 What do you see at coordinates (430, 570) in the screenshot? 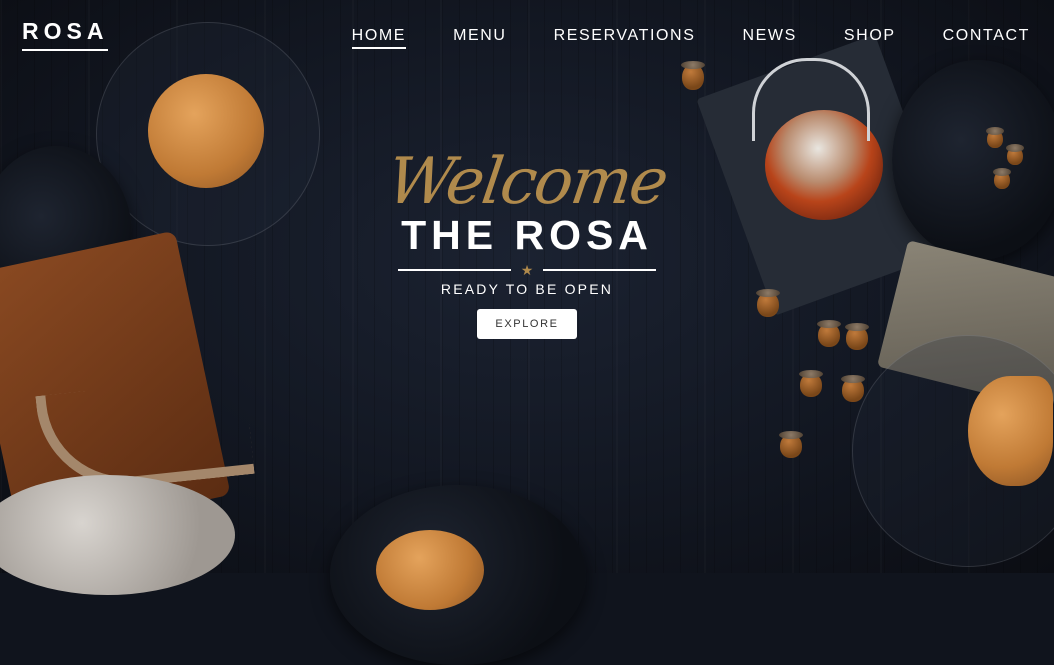
I see `bottom-cookie-image` at bounding box center [430, 570].